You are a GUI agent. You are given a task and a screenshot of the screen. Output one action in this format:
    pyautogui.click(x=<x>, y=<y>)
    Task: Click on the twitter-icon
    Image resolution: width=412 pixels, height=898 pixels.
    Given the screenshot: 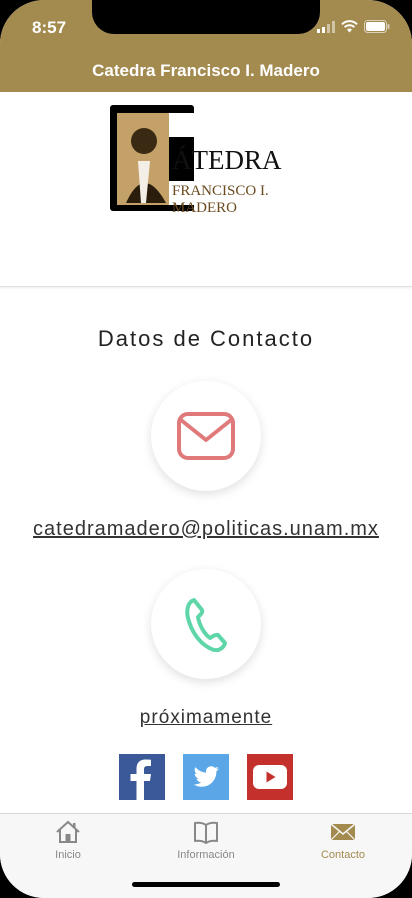 What is the action you would take?
    pyautogui.click(x=206, y=776)
    